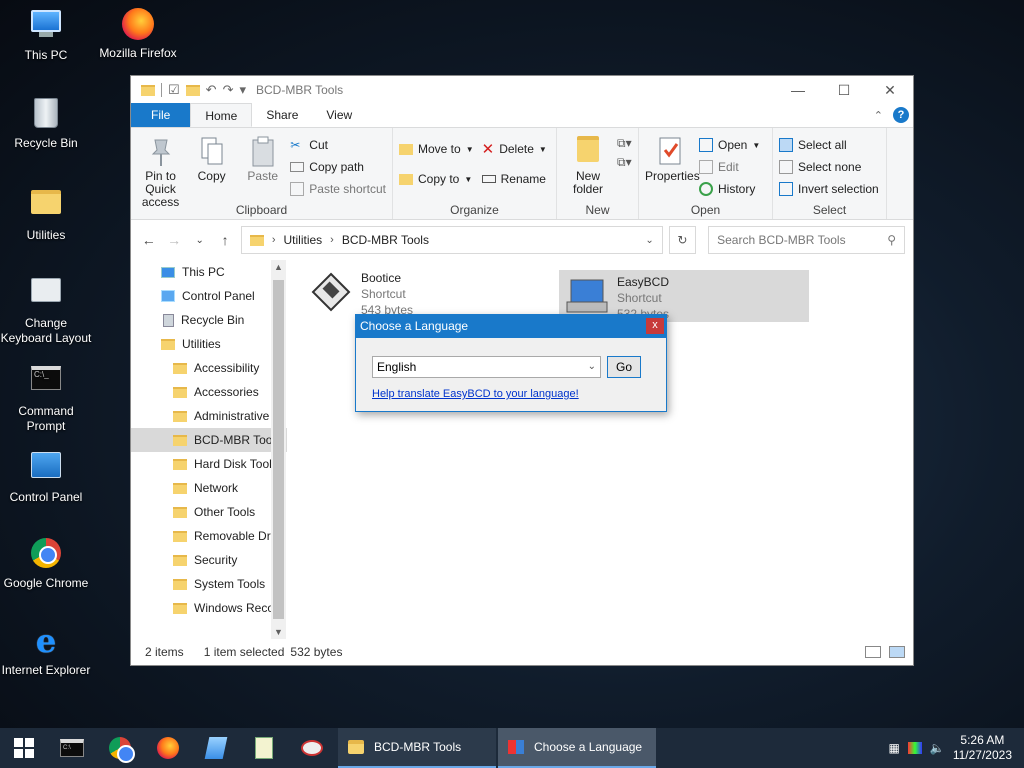 This screenshot has width=1024, height=768. I want to click on taskbar-firefox, so click(168, 748).